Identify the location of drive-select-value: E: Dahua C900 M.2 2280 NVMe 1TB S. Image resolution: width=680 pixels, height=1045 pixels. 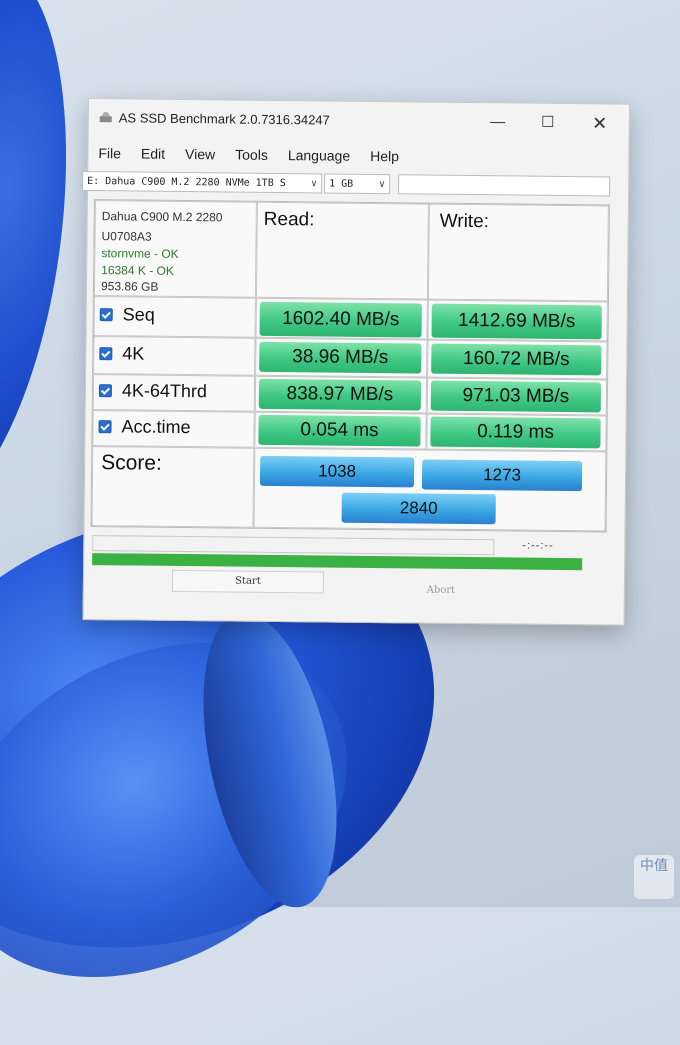
(186, 182).